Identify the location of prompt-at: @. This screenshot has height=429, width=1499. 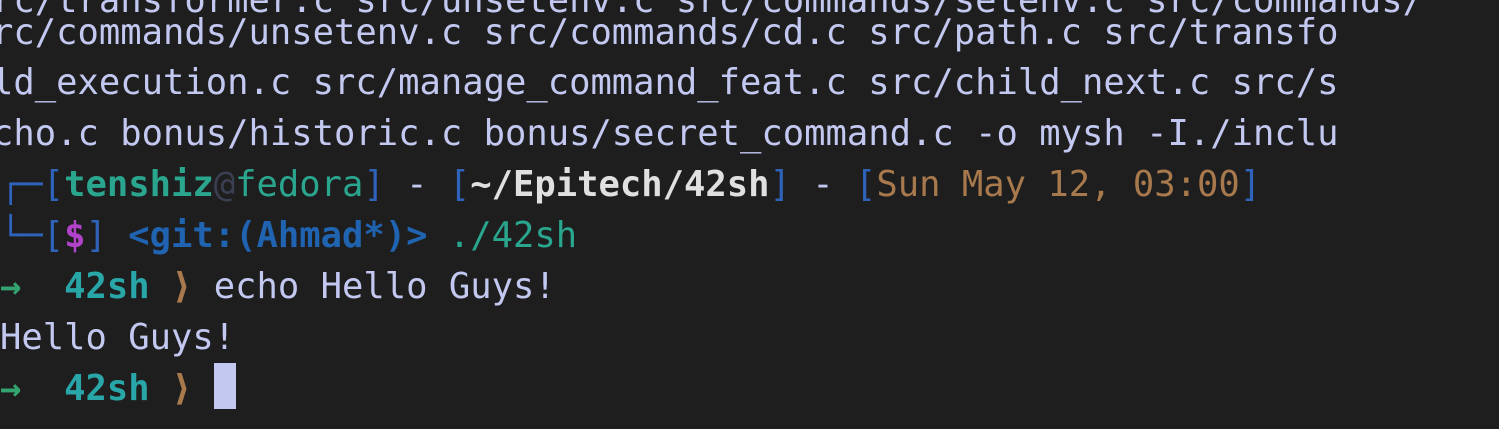
(224, 184).